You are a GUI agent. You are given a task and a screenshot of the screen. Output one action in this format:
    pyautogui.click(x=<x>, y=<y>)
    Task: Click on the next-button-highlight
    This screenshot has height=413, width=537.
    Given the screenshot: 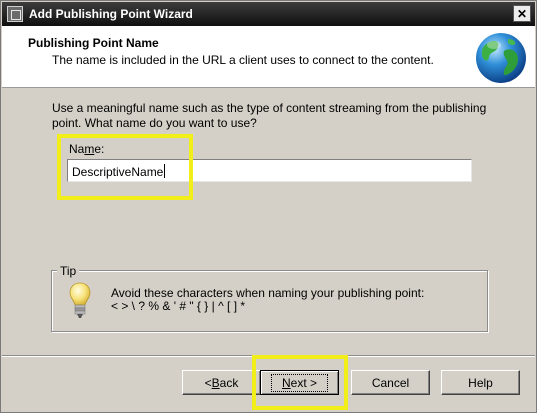 What is the action you would take?
    pyautogui.click(x=300, y=382)
    